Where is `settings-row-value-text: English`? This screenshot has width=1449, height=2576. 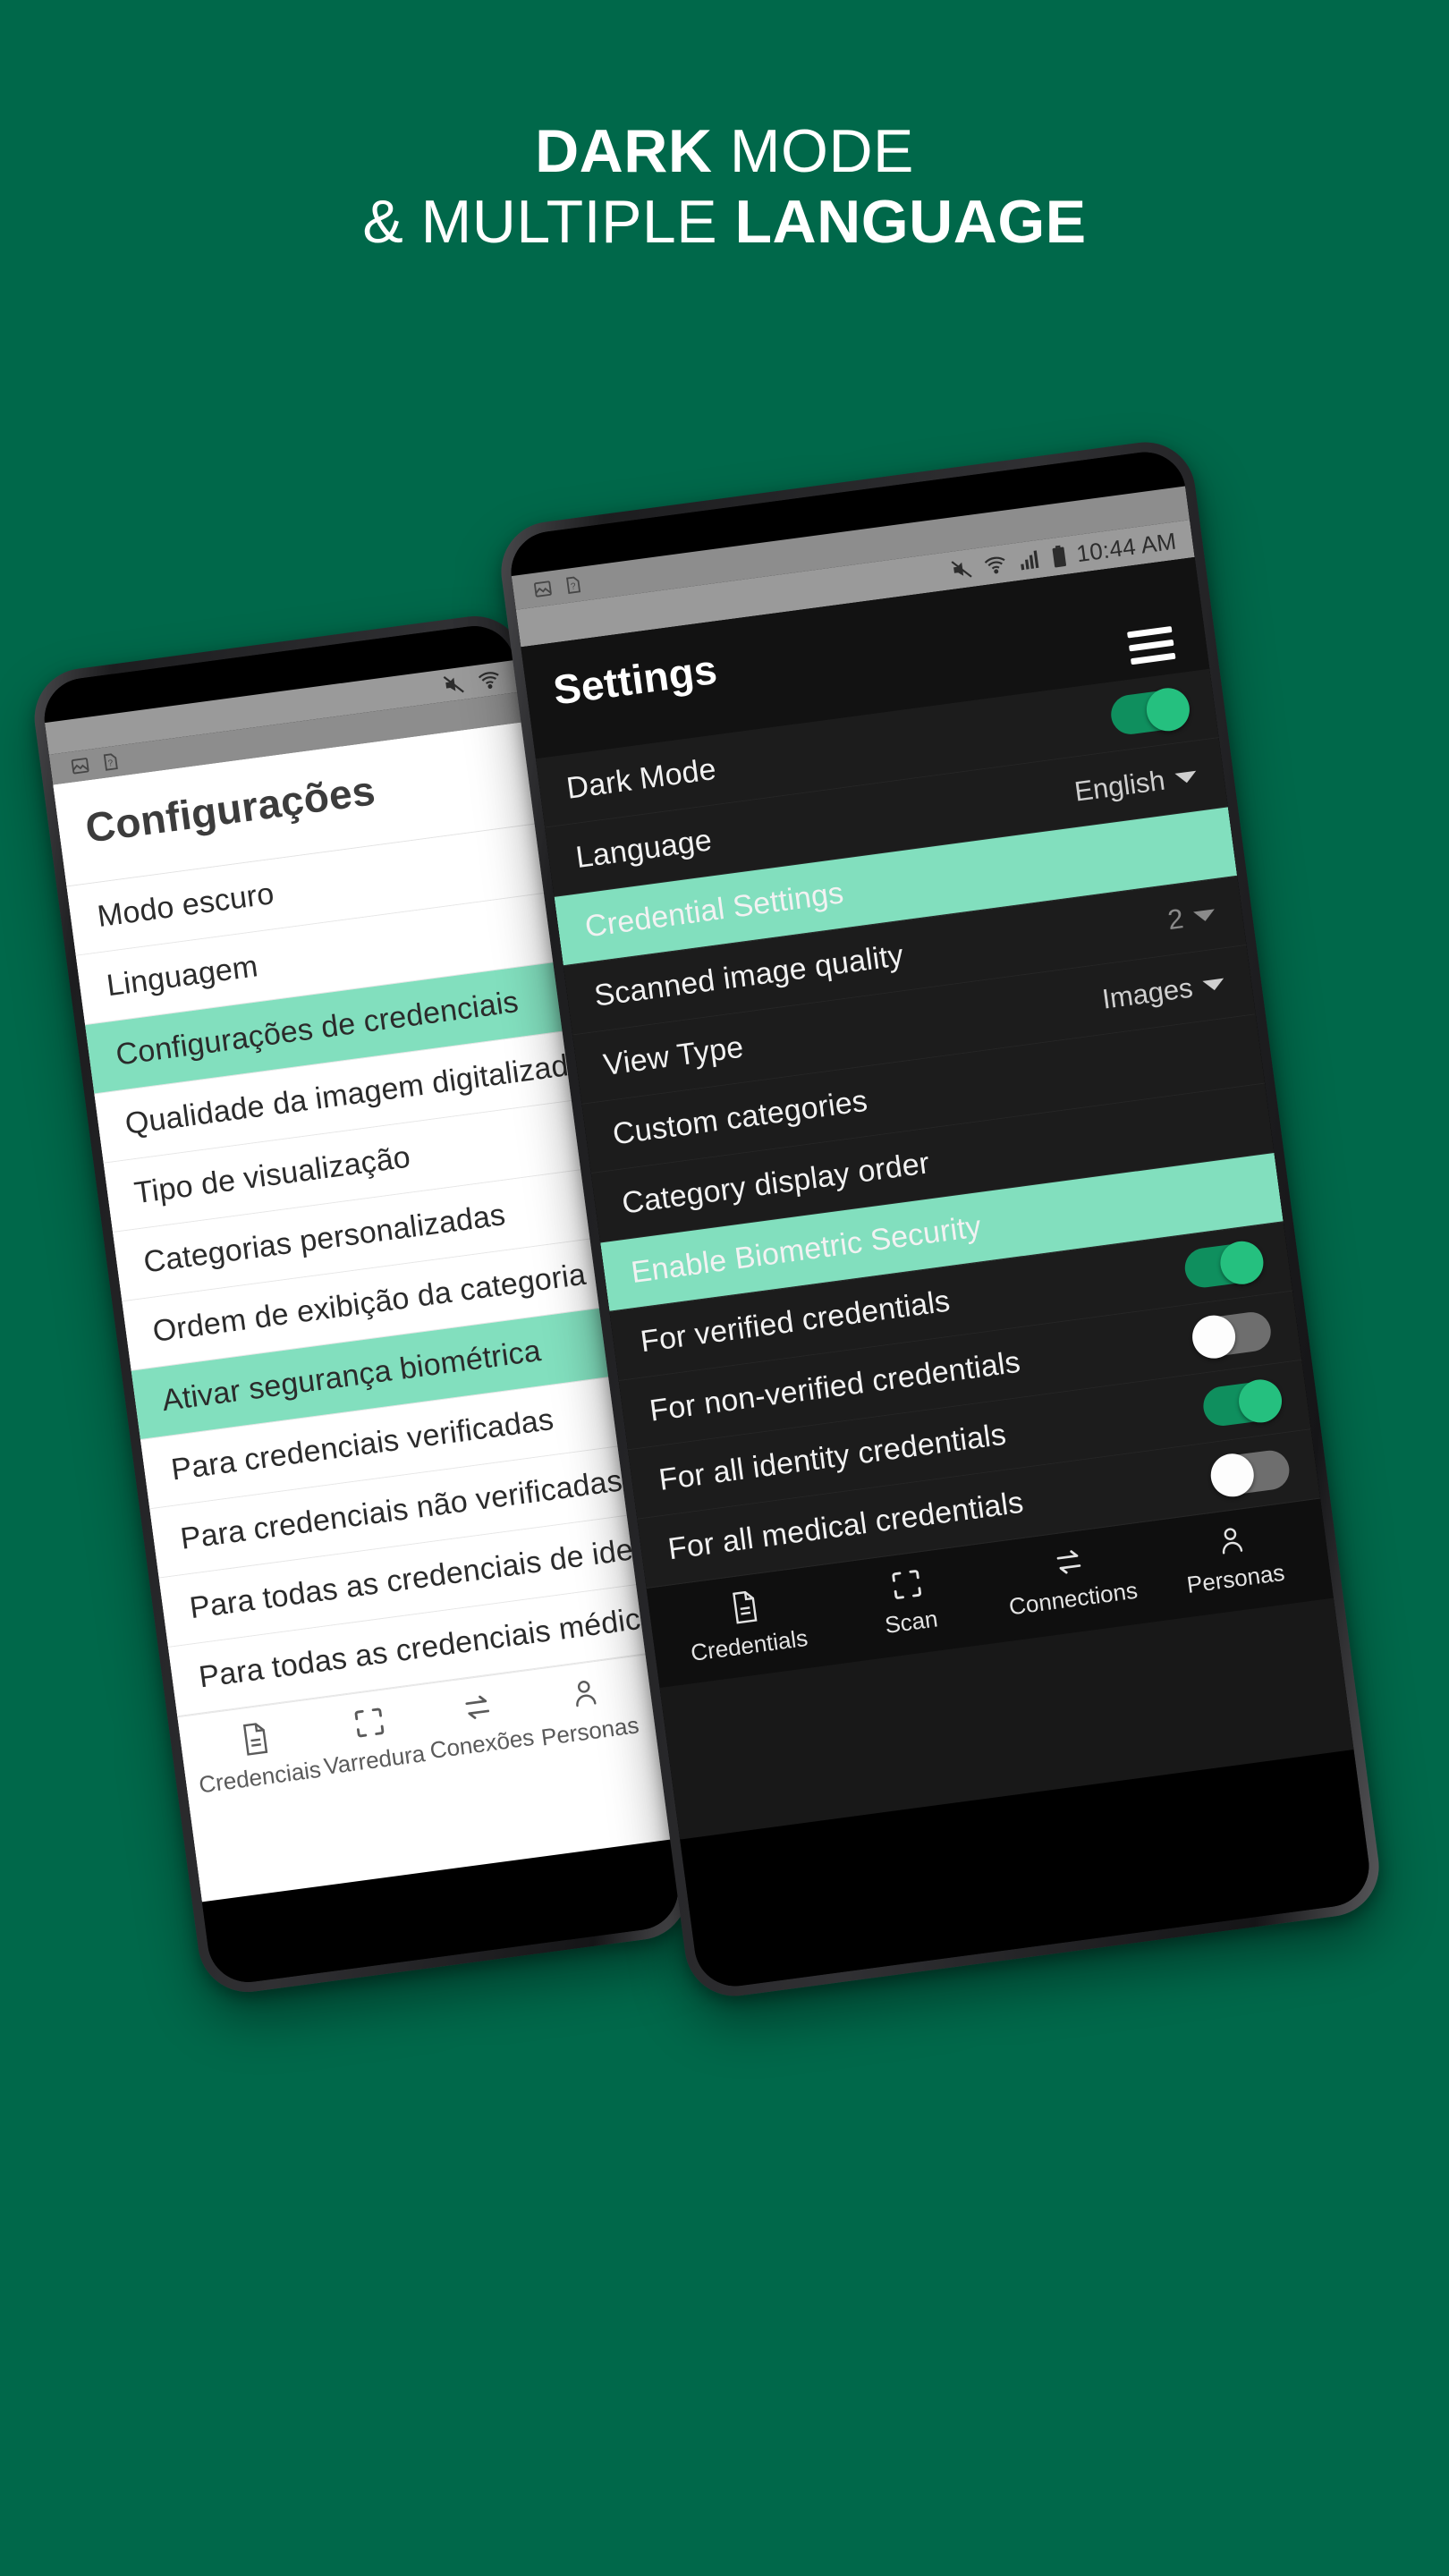
settings-row-value-text: English is located at coordinates (1119, 786).